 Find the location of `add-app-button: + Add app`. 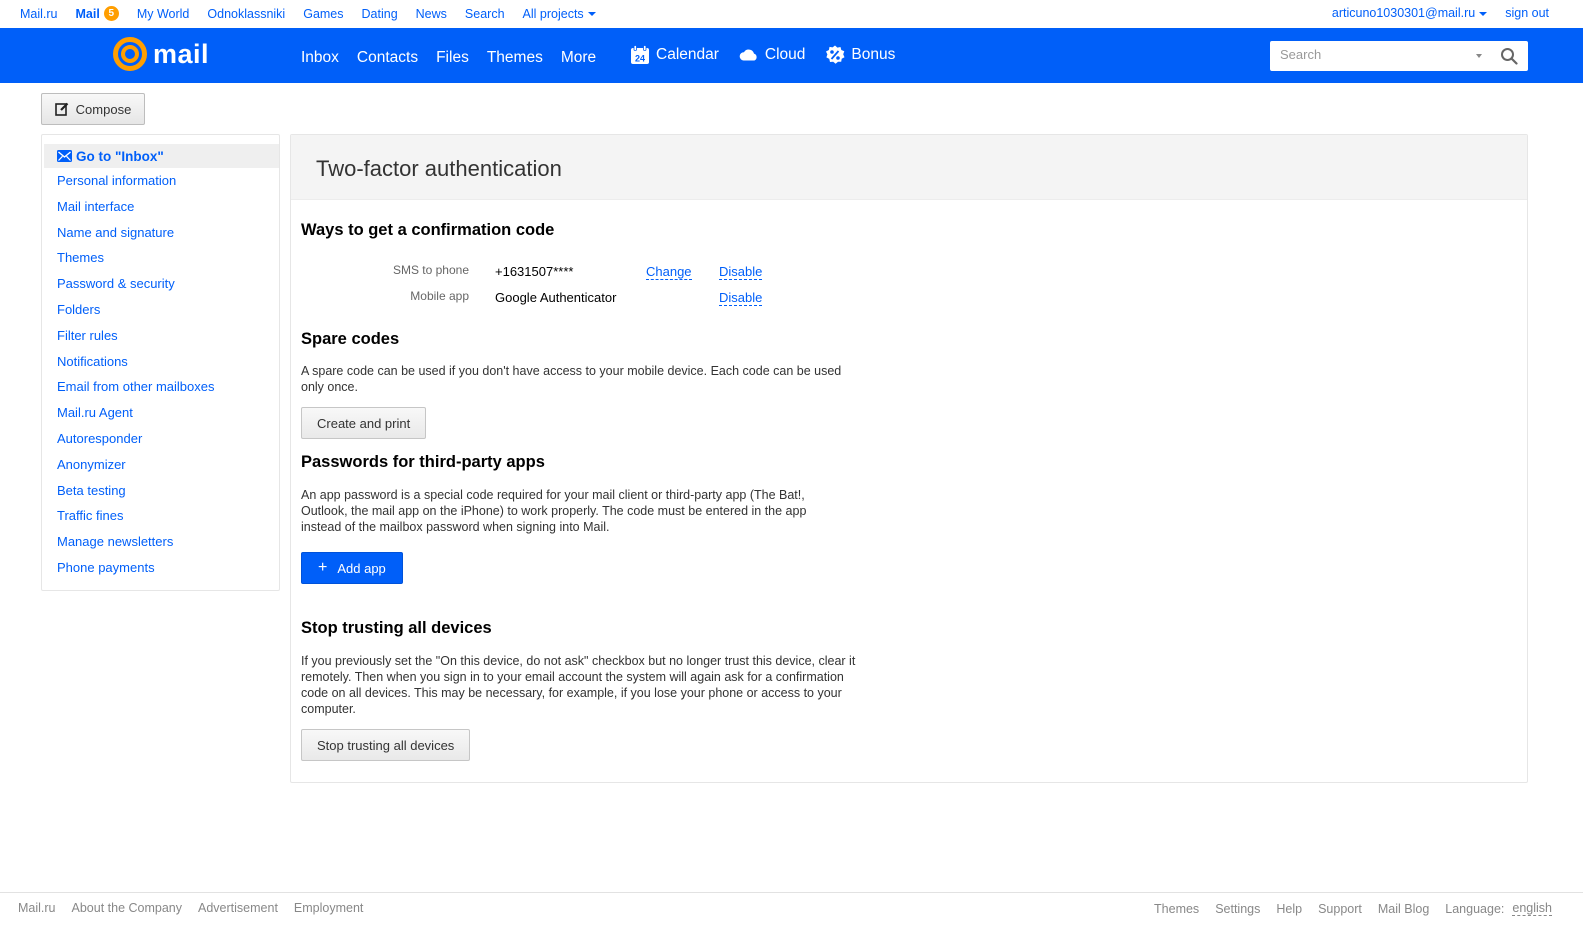

add-app-button: + Add app is located at coordinates (352, 568).